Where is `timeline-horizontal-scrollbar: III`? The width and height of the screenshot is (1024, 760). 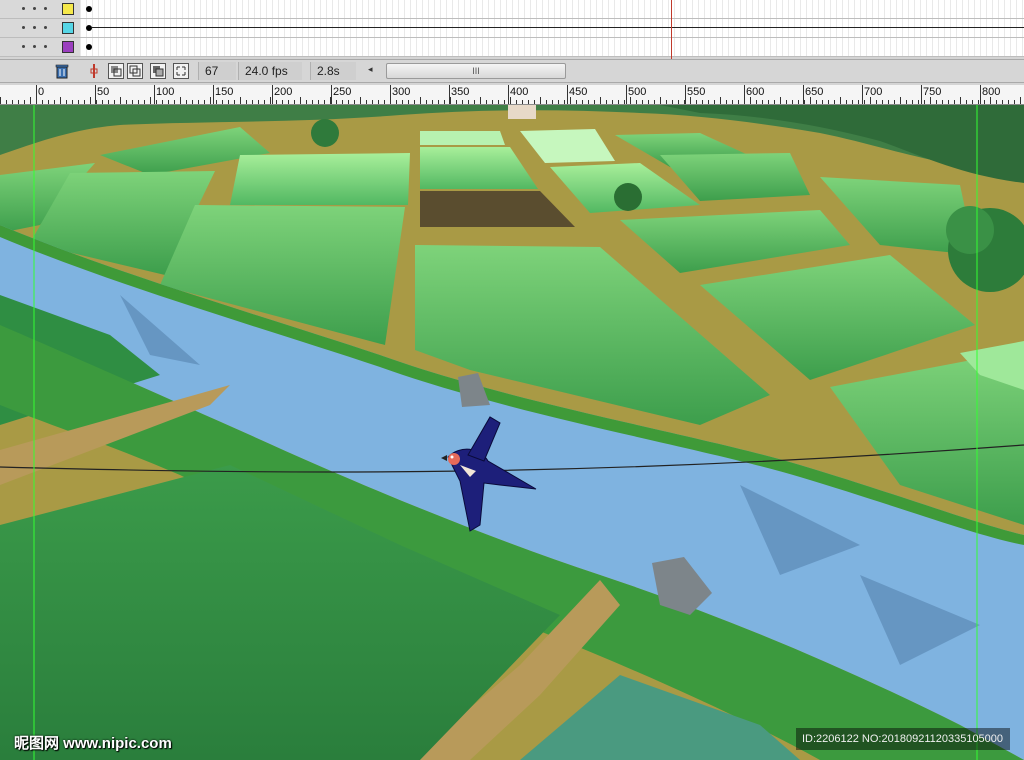
timeline-horizontal-scrollbar: III is located at coordinates (476, 71).